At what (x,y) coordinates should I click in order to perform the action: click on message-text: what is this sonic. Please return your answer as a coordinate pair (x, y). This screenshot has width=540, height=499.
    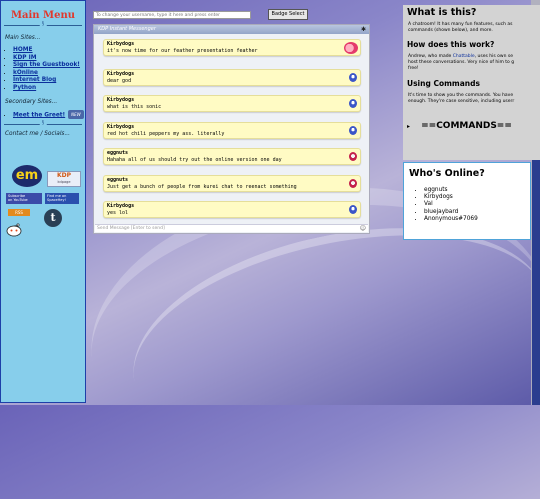
    Looking at the image, I should click on (134, 107).